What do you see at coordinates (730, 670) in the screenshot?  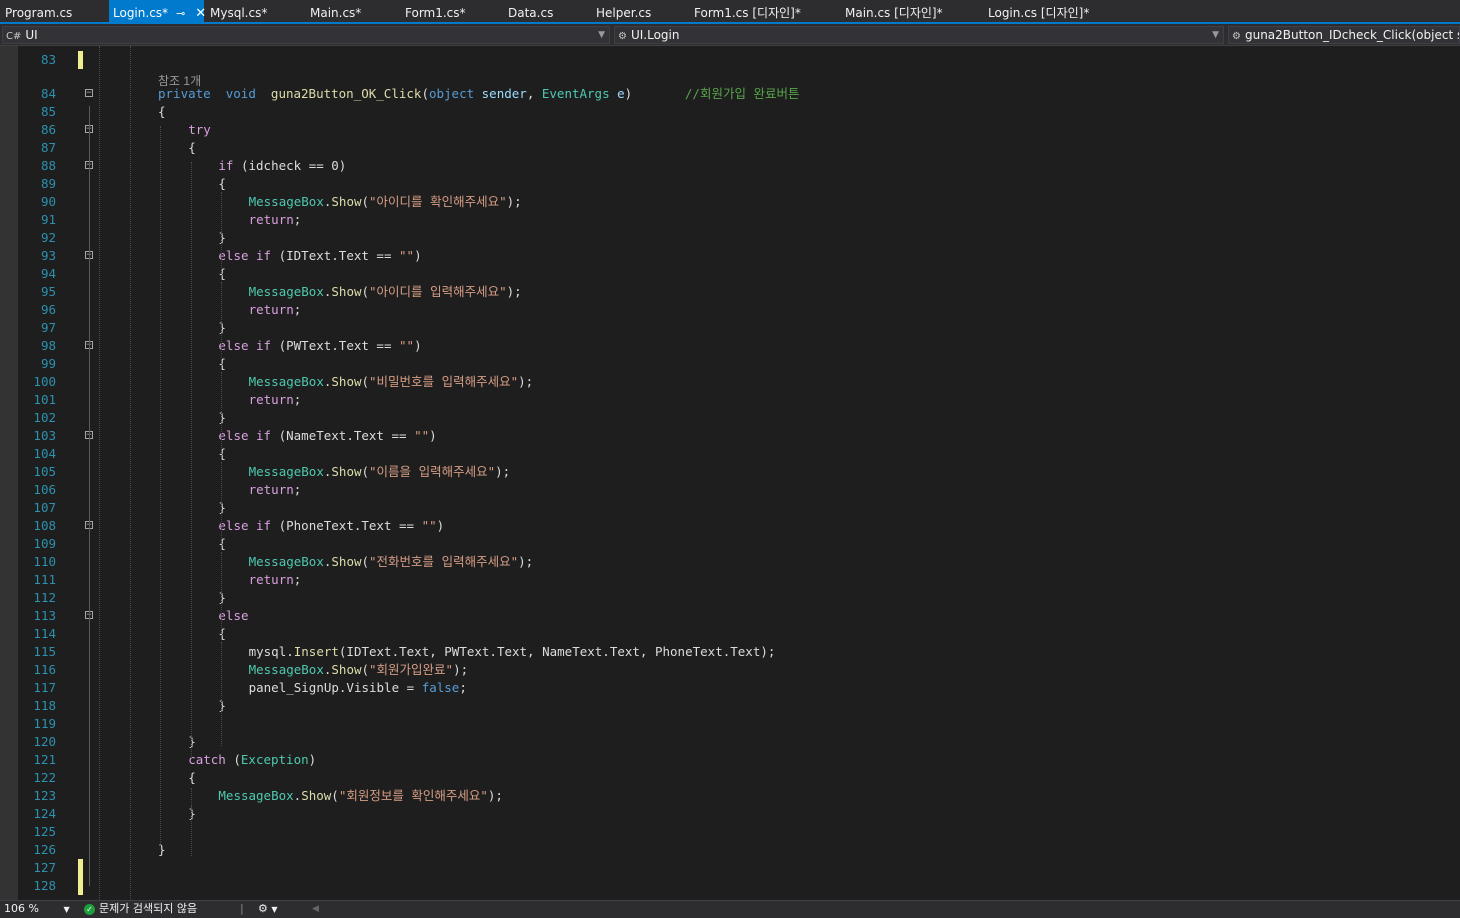 I see `code-line: 116 MessageBox.Show("회원가입완료");` at bounding box center [730, 670].